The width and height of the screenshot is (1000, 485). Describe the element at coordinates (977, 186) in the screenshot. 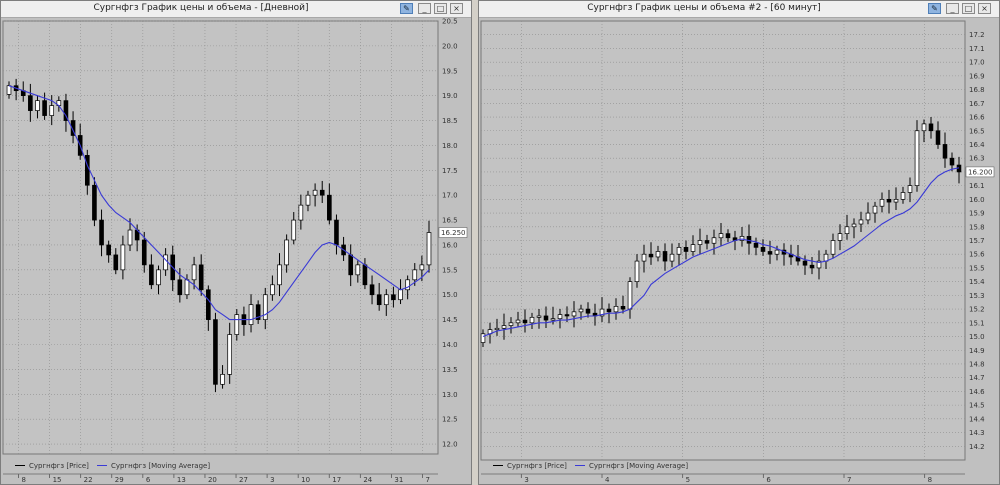

I see `y-tick-label: 16.1` at that location.